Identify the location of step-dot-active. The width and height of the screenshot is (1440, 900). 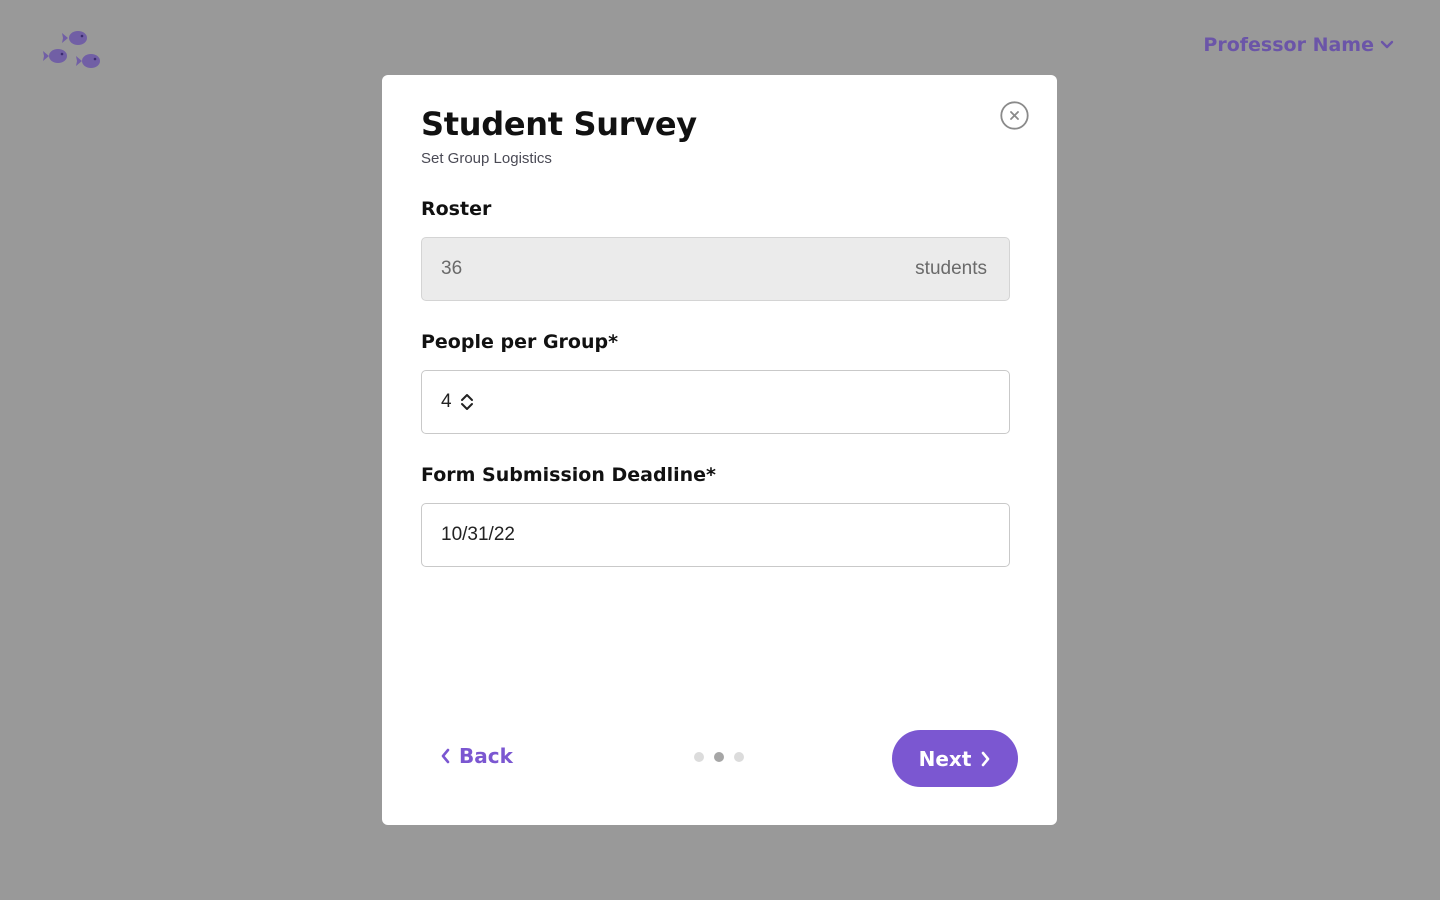
(719, 757).